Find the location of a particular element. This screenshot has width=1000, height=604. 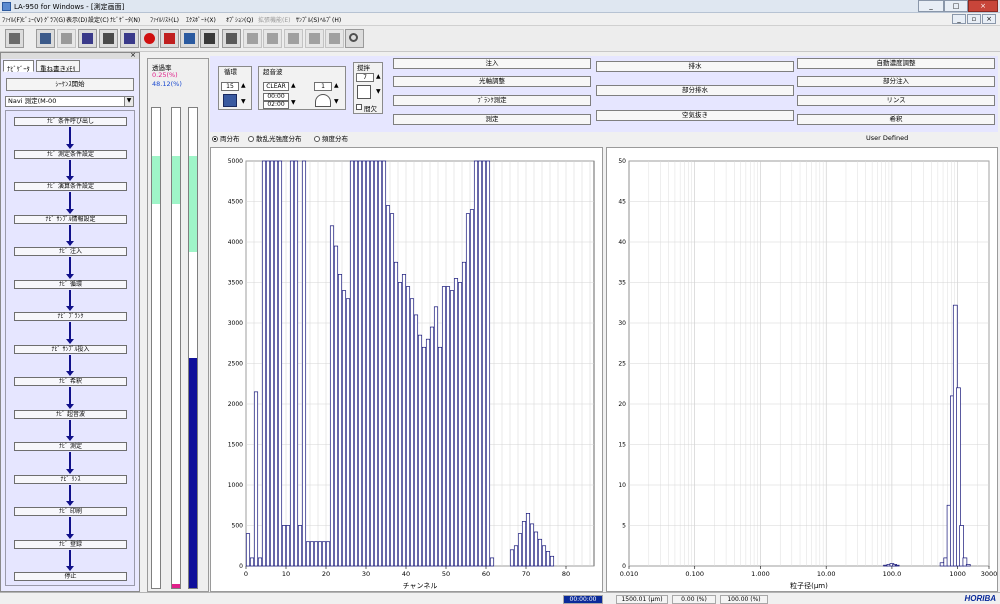

stirring-down-icon: ▼ is located at coordinates (378, 91).